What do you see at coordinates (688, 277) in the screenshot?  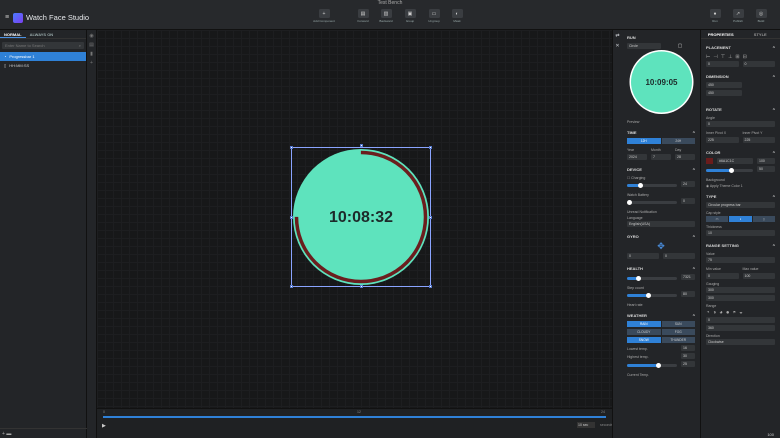 I see `steps-input: 7321` at bounding box center [688, 277].